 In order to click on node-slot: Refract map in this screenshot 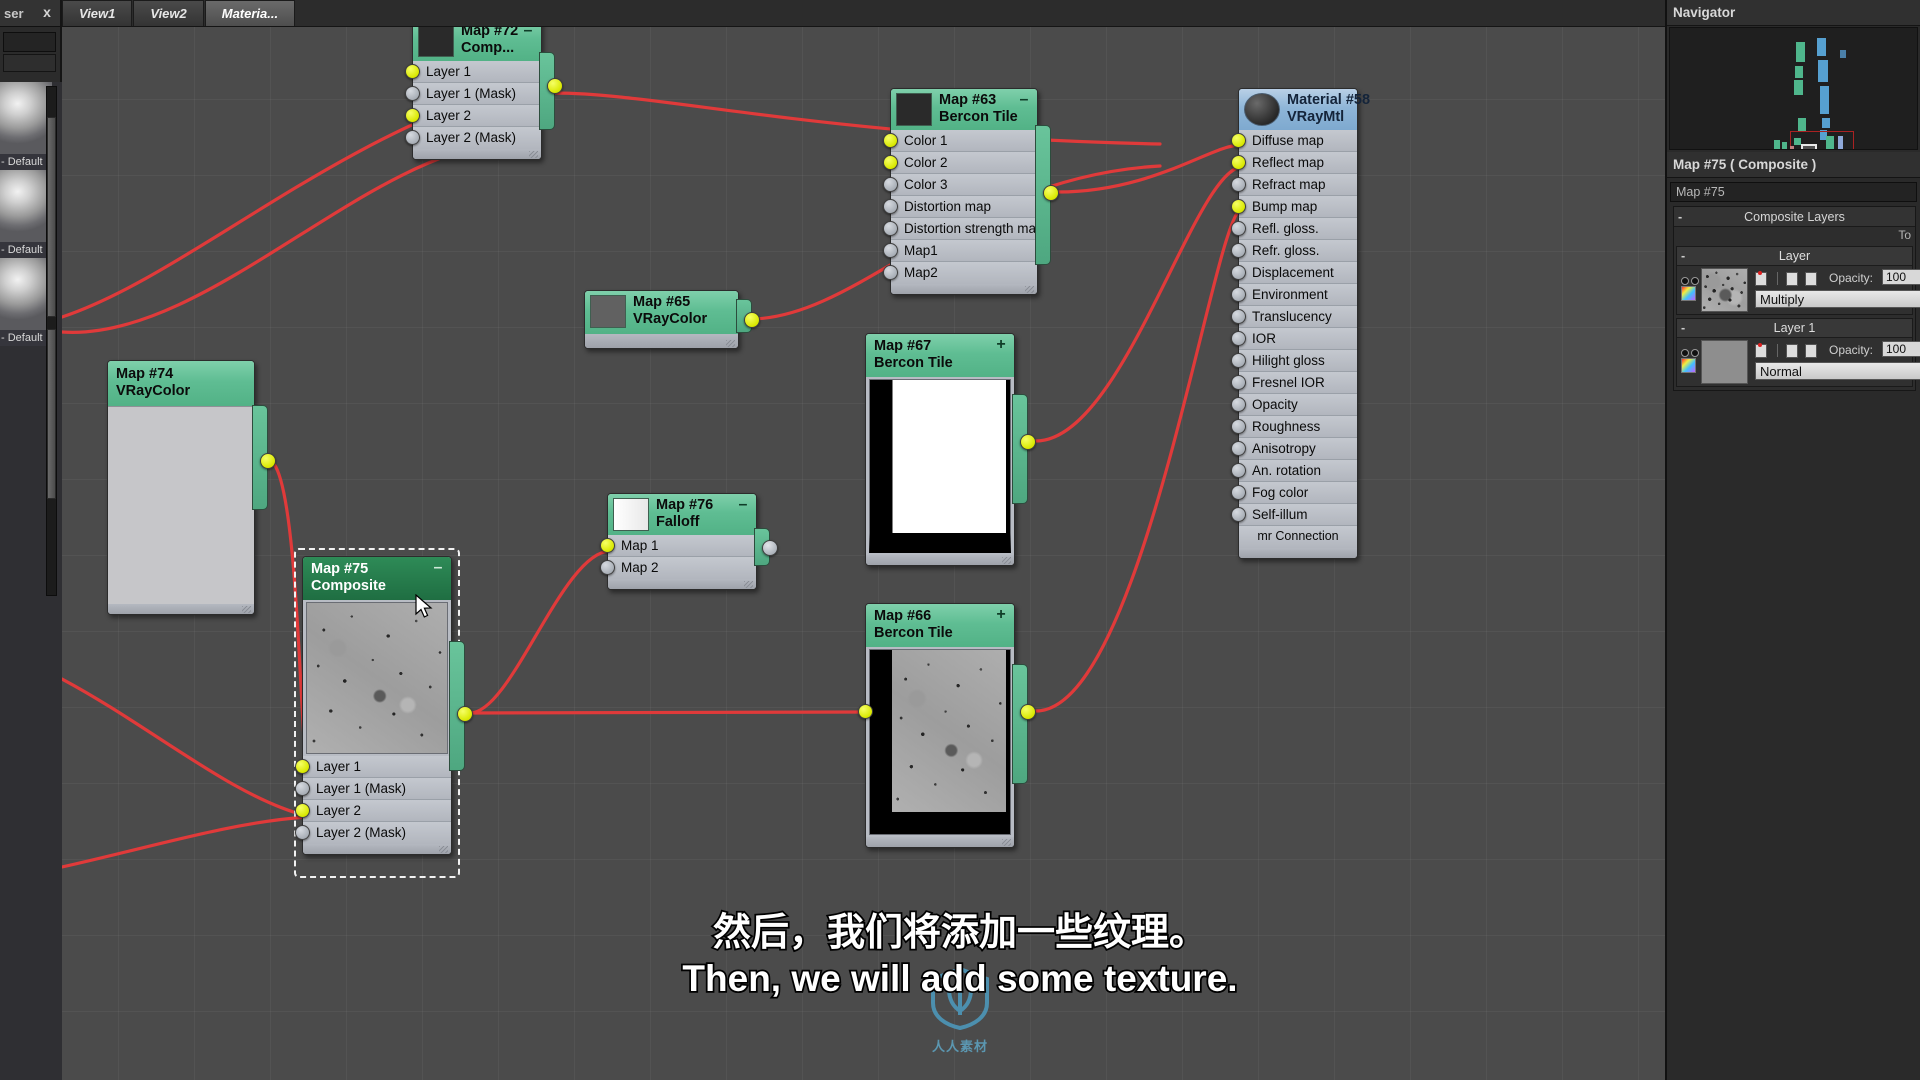, I will do `click(1294, 185)`.